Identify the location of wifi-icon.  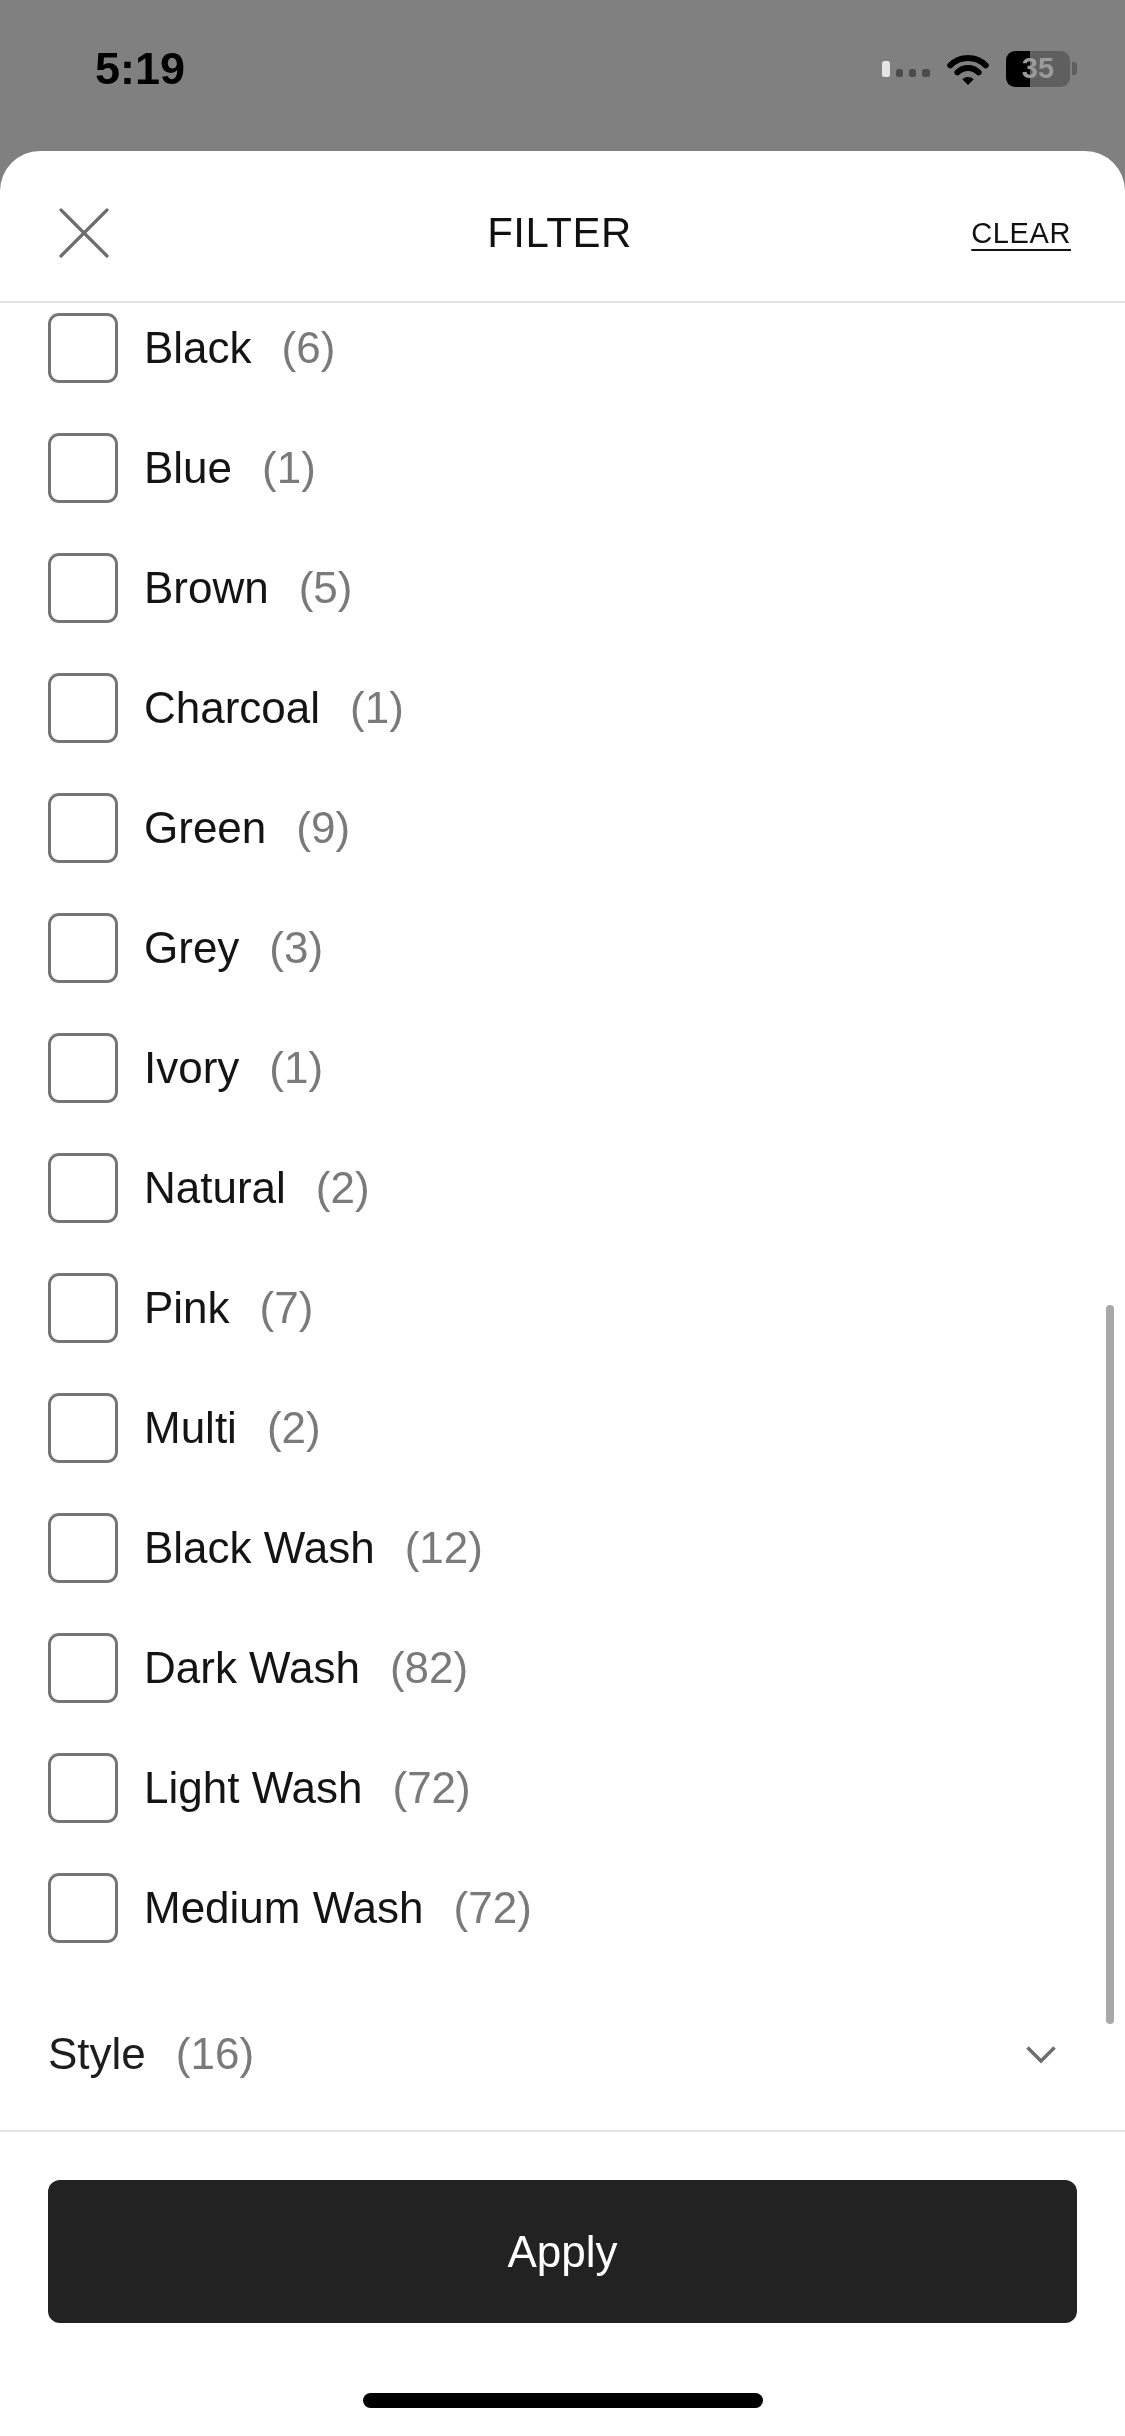
(968, 68).